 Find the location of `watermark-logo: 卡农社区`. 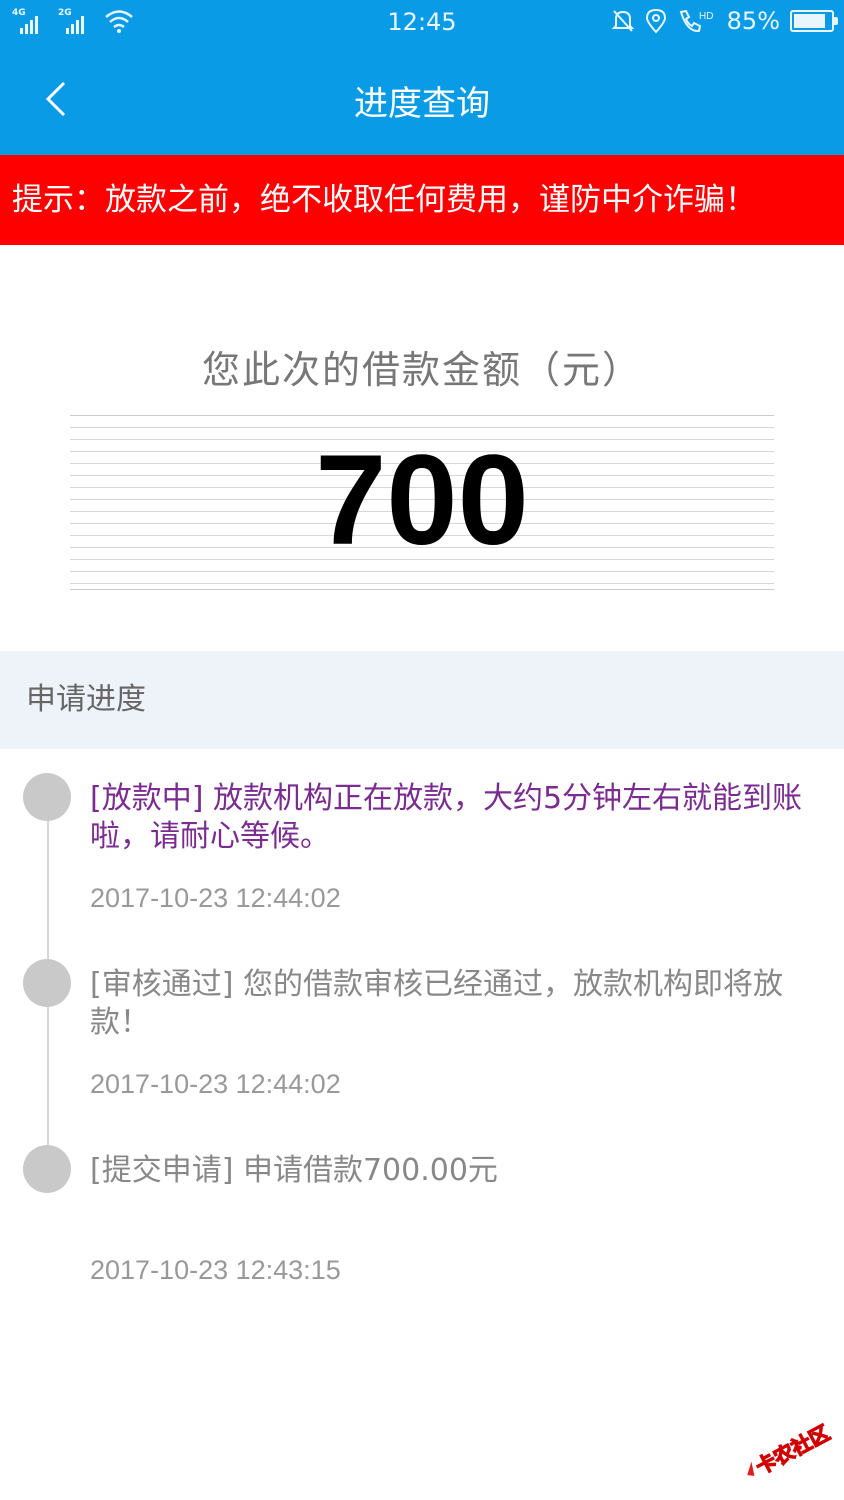

watermark-logo: 卡农社区 is located at coordinates (790, 1450).